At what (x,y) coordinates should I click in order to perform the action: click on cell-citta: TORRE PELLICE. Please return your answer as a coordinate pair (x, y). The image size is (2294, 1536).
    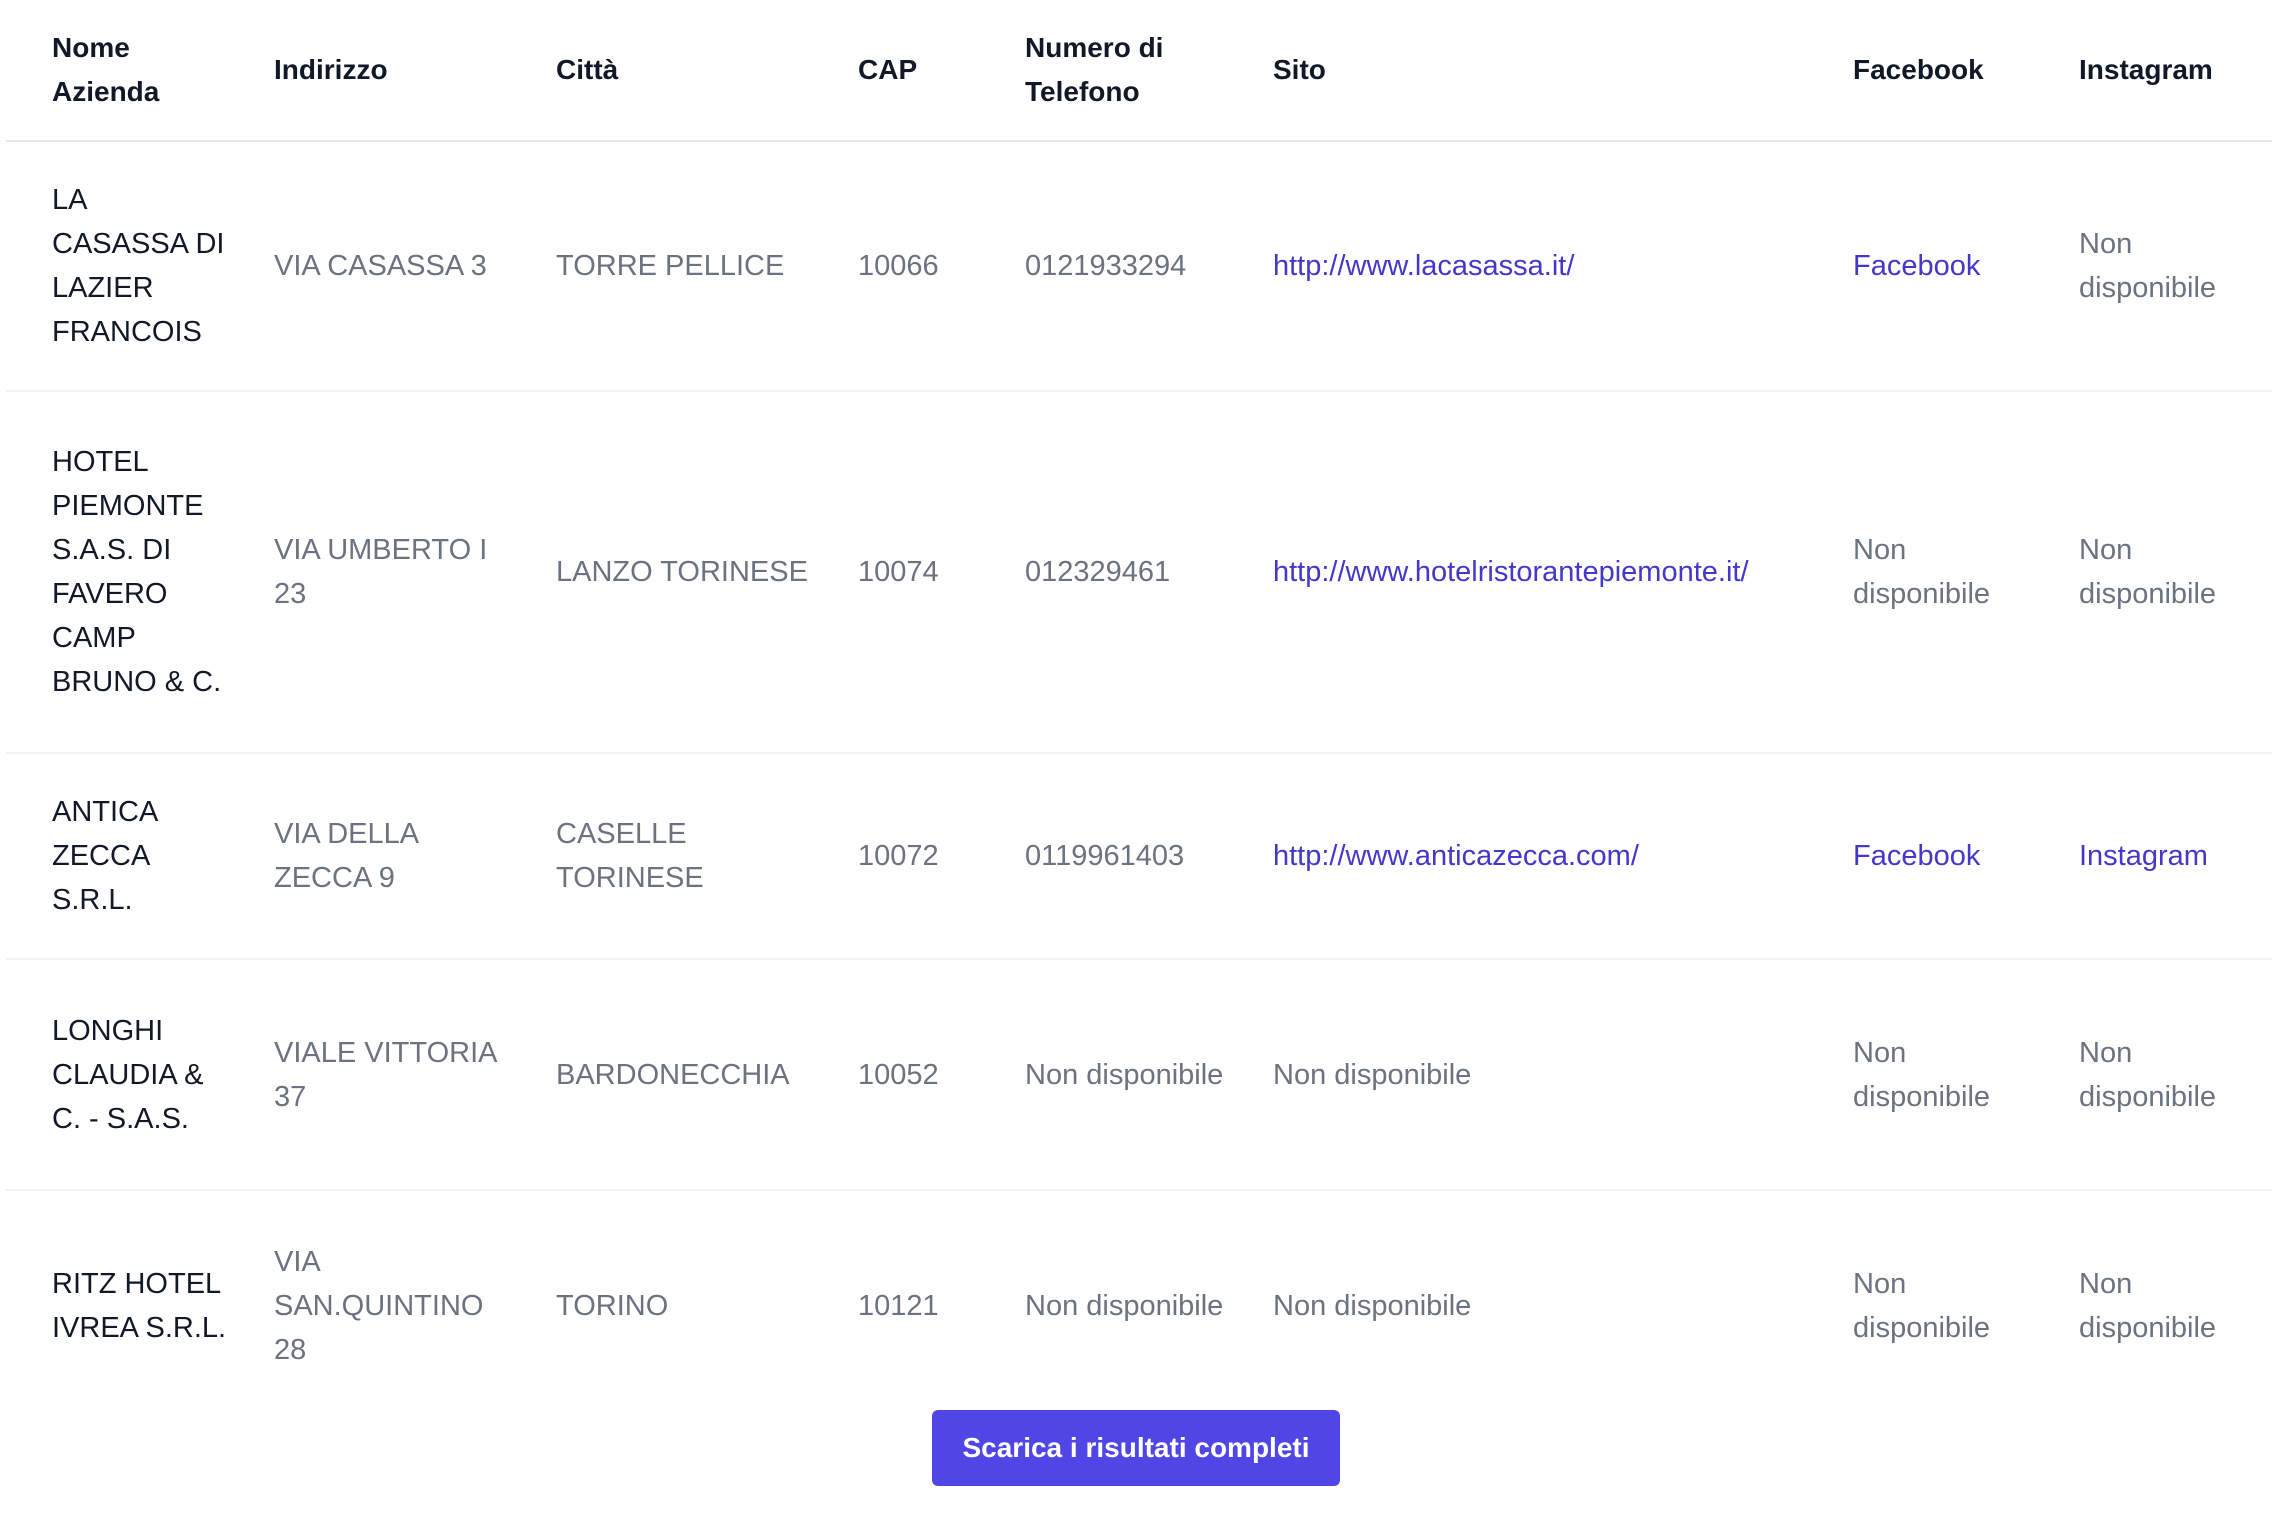
    Looking at the image, I should click on (670, 266).